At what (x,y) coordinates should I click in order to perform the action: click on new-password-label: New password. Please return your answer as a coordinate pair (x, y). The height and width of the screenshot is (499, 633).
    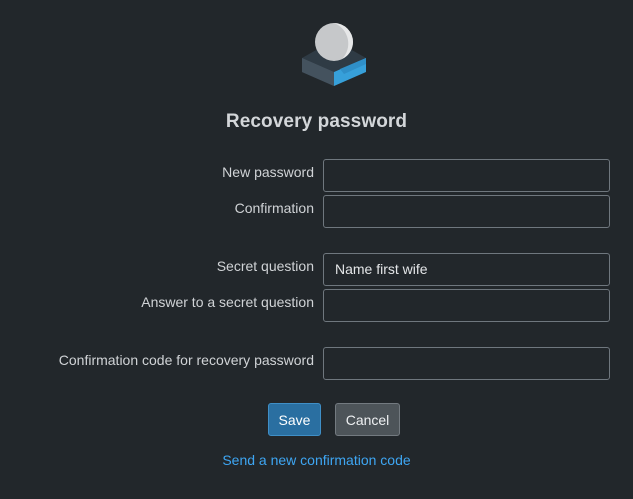
    Looking at the image, I should click on (268, 172).